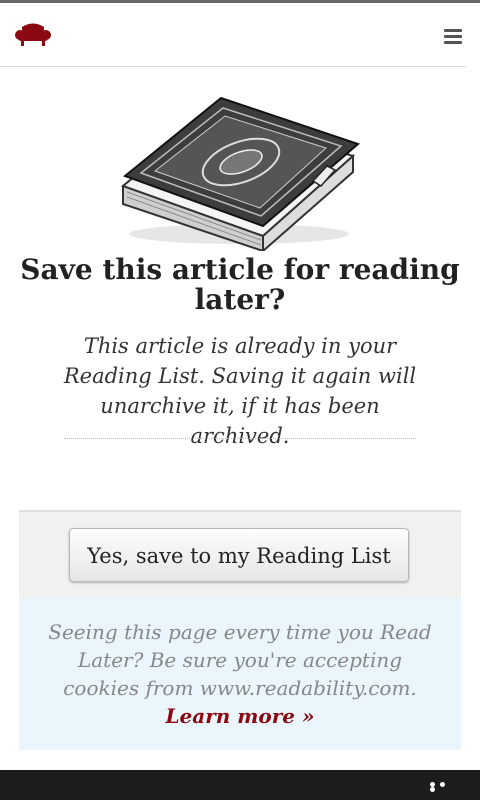 This screenshot has height=800, width=480. I want to click on scroll-edge, so click(473, 418).